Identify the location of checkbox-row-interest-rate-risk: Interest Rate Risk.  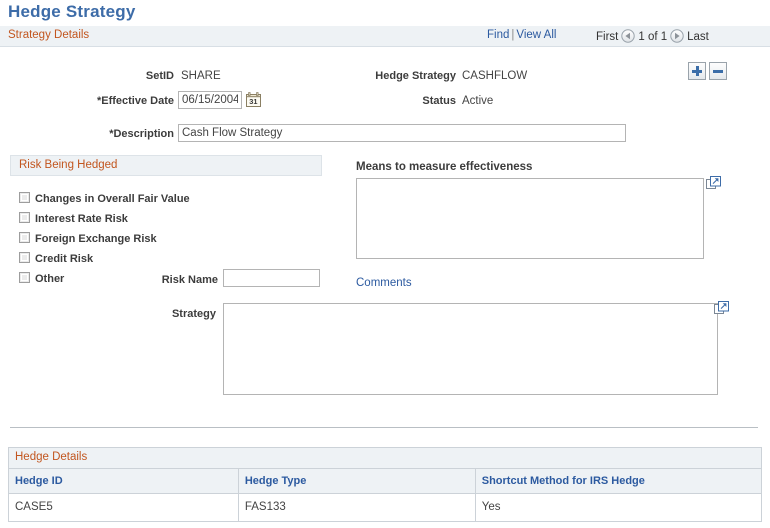
(73, 220).